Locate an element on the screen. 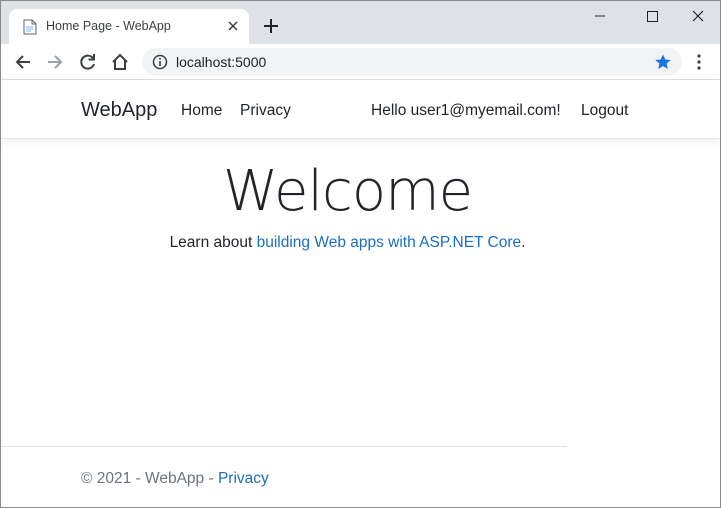 The height and width of the screenshot is (508, 721). more-vert-icon is located at coordinates (699, 62).